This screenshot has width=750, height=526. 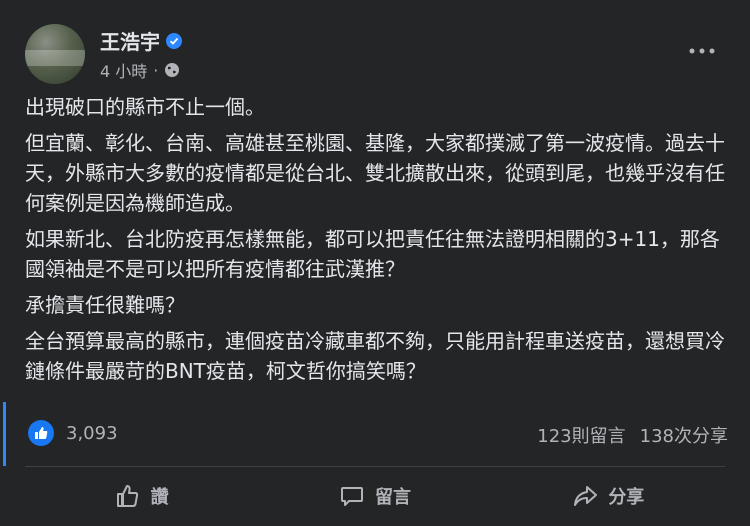 I want to click on author-name: 王浩宇, so click(x=130, y=40).